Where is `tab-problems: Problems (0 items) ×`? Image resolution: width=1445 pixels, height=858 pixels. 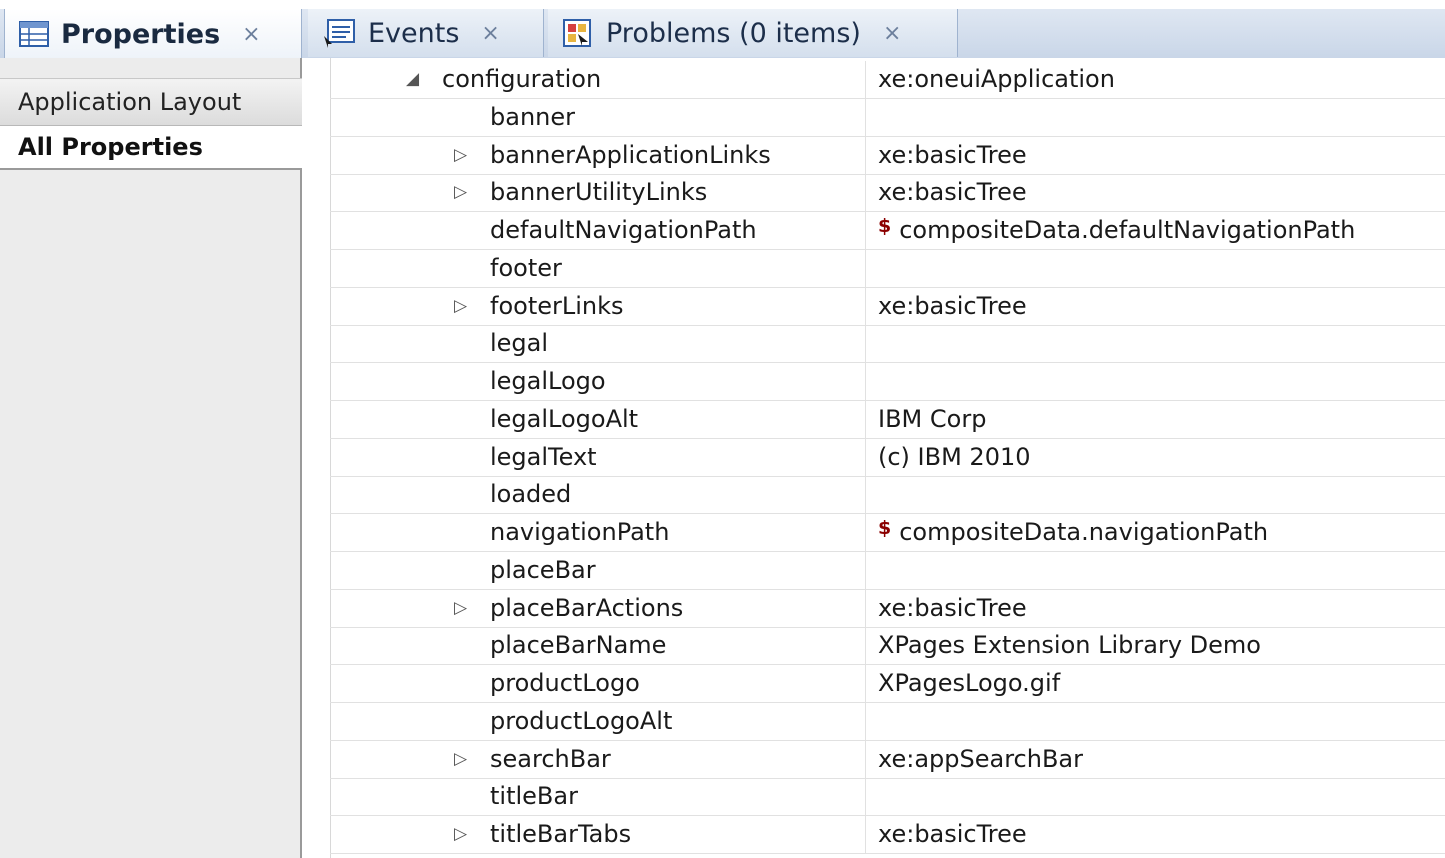 tab-problems: Problems (0 items) × is located at coordinates (753, 33).